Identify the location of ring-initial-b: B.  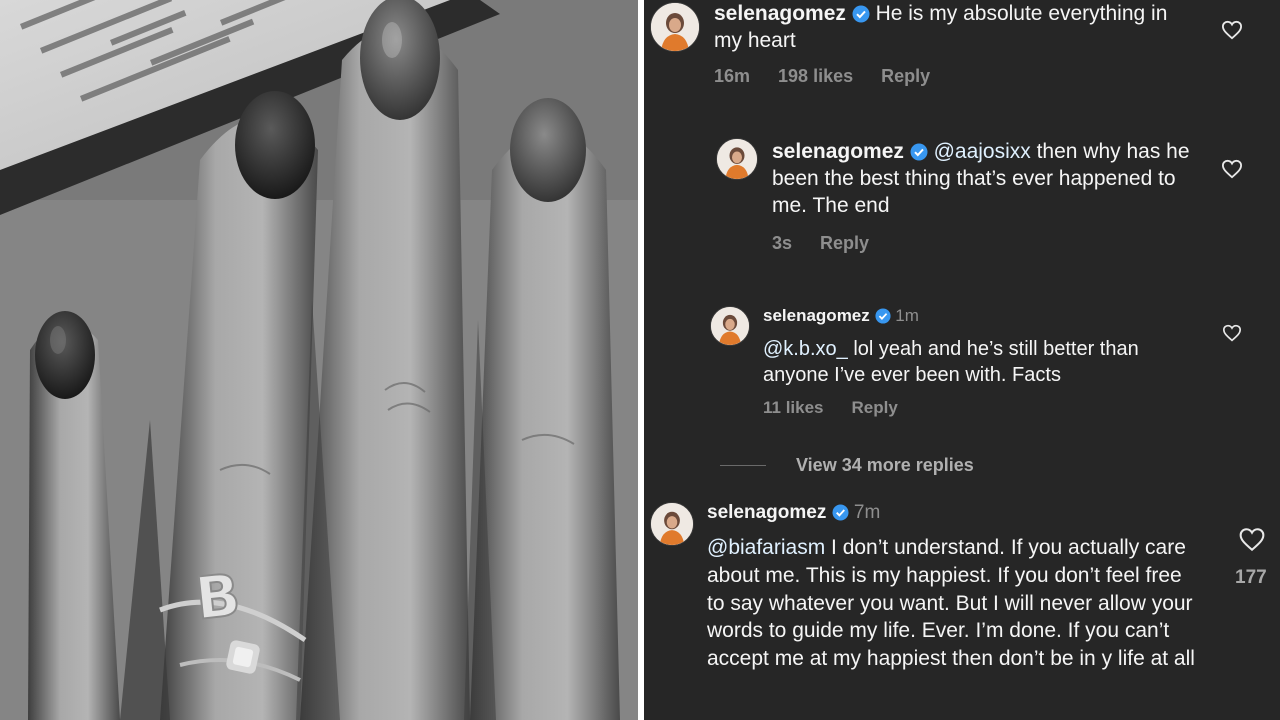
(217, 597).